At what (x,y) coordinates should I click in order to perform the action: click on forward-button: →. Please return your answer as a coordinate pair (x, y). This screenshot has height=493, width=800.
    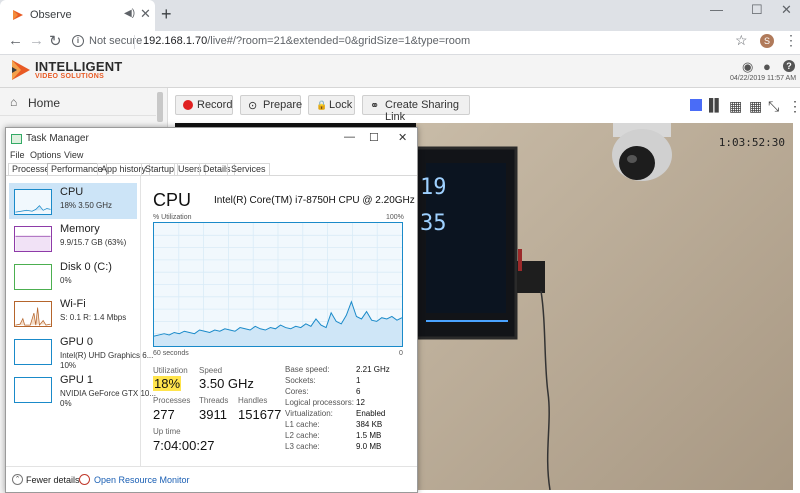
    Looking at the image, I should click on (36, 40).